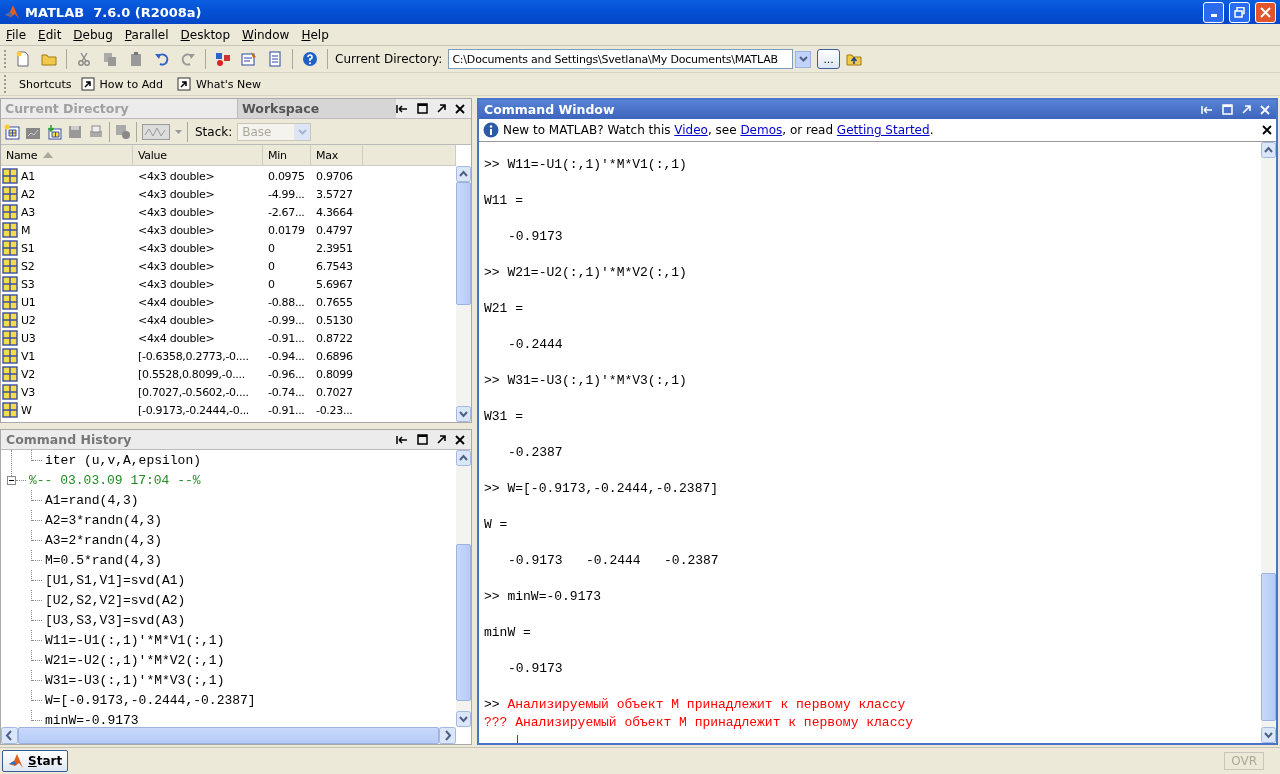  I want to click on history-entry: W21=-U2(:,1)'*M*V2(:,1), so click(135, 660).